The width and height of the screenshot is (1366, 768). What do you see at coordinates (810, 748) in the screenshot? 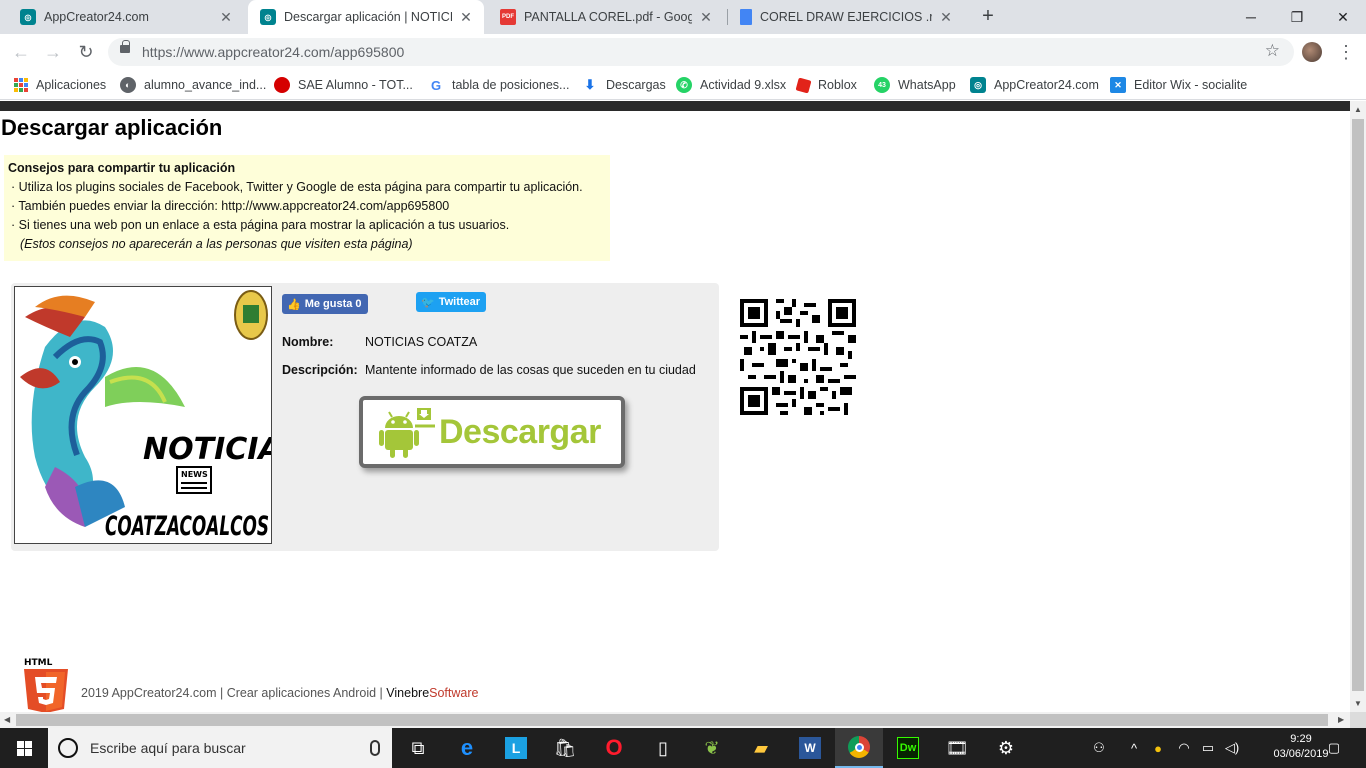
I see `word-icon: W` at bounding box center [810, 748].